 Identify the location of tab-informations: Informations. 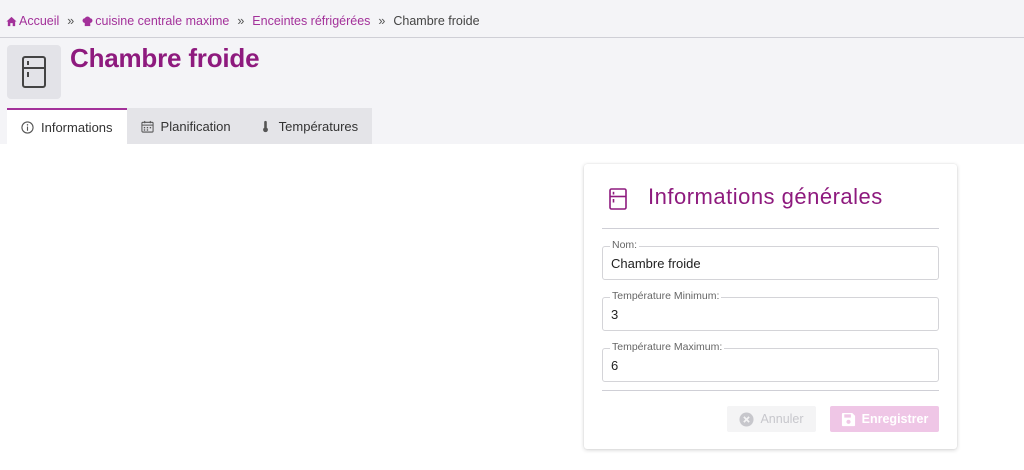
(67, 126).